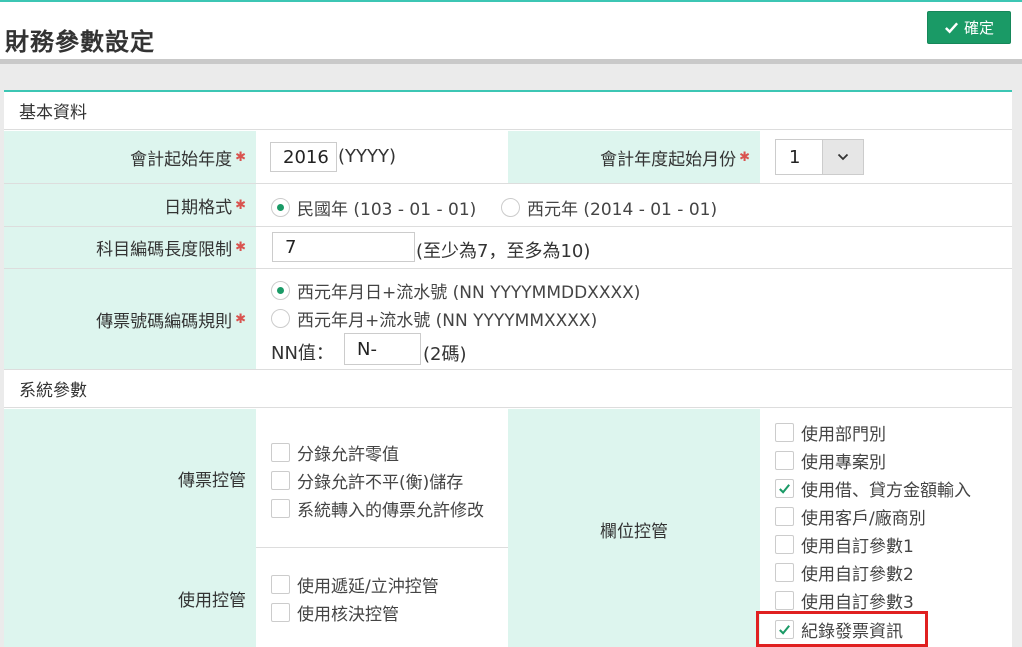  I want to click on nn-label: NN值：, so click(302, 353).